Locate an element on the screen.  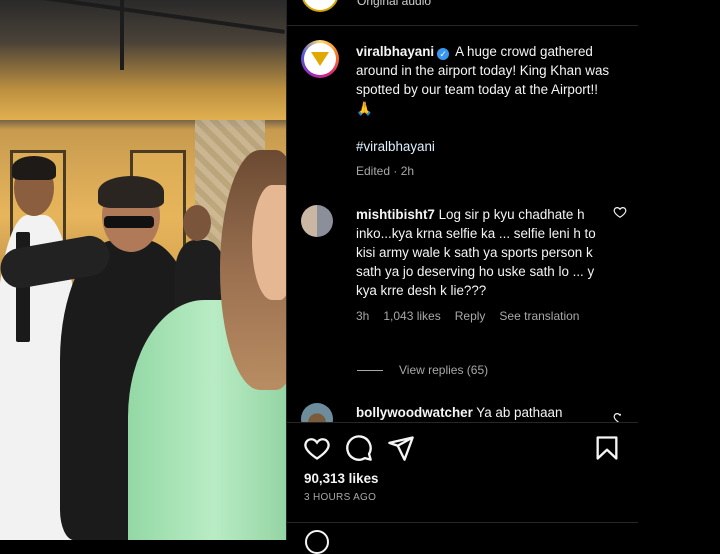
post-header: Original audio is located at coordinates (366, 6).